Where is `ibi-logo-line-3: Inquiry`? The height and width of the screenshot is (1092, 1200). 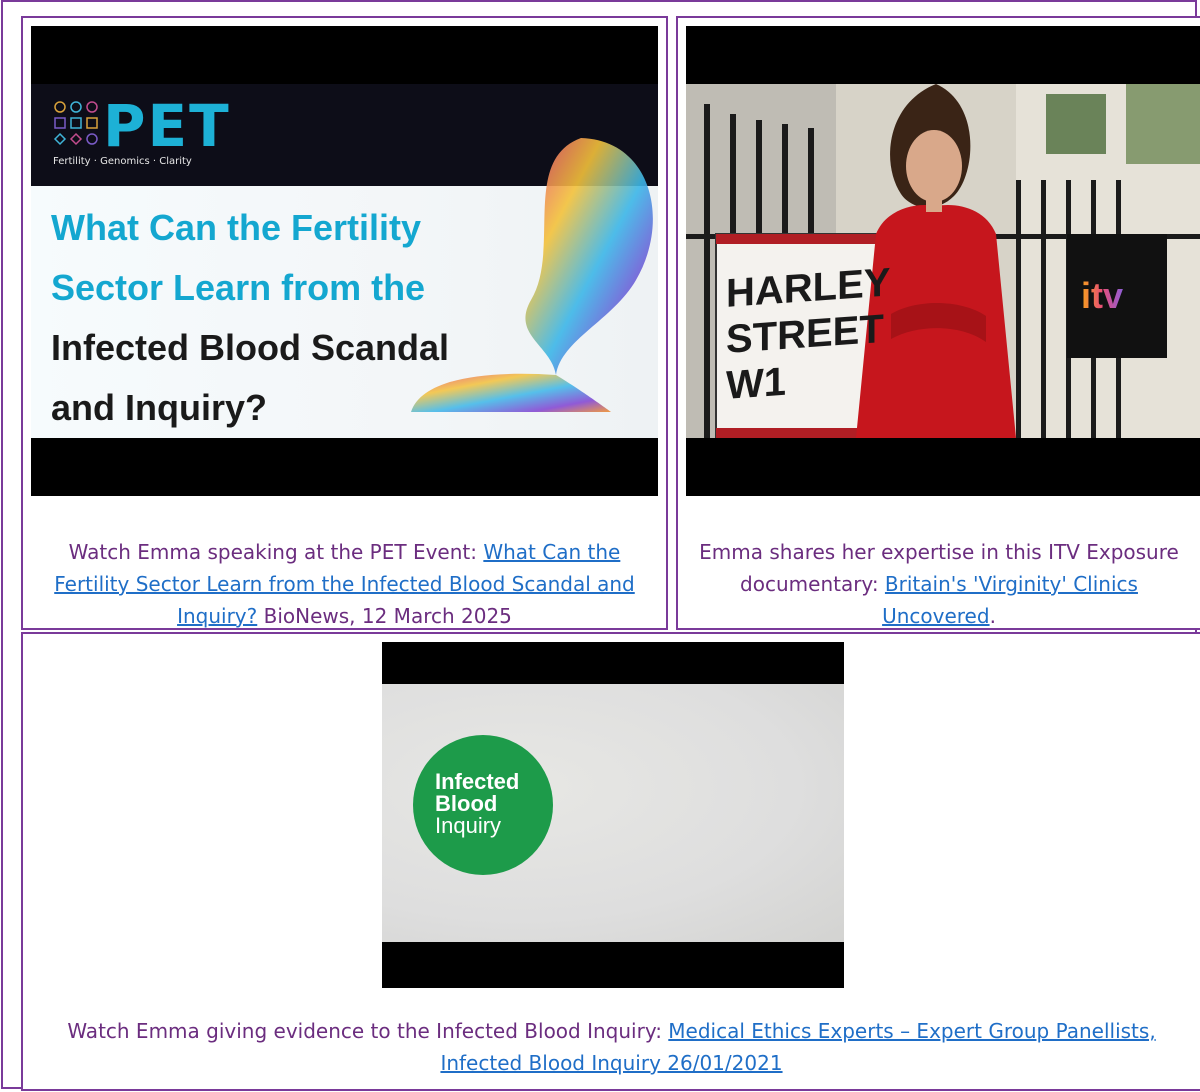 ibi-logo-line-3: Inquiry is located at coordinates (468, 825).